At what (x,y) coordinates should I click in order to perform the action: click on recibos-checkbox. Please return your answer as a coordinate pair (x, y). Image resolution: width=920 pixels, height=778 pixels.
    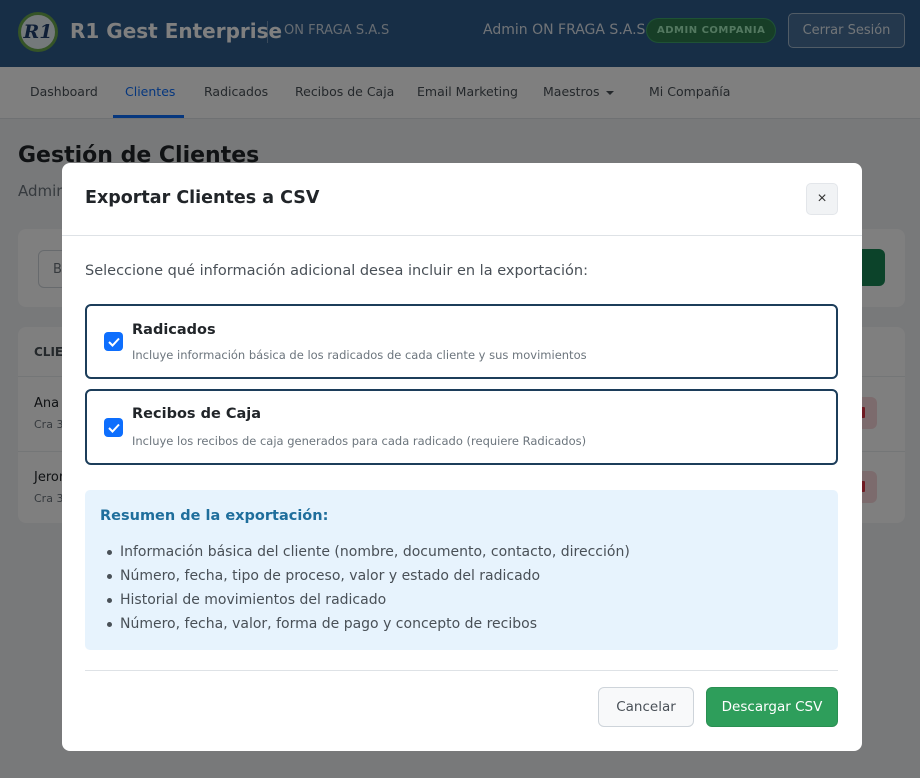
    Looking at the image, I should click on (113, 427).